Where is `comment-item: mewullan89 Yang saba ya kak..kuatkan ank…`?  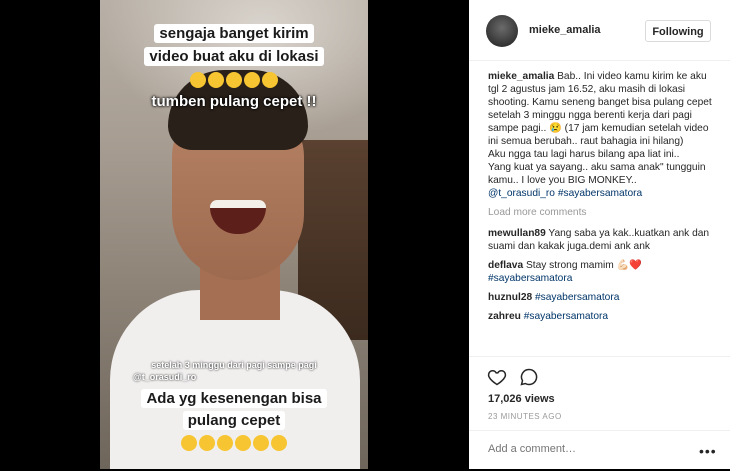 comment-item: mewullan89 Yang saba ya kak..kuatkan ank… is located at coordinates (602, 240).